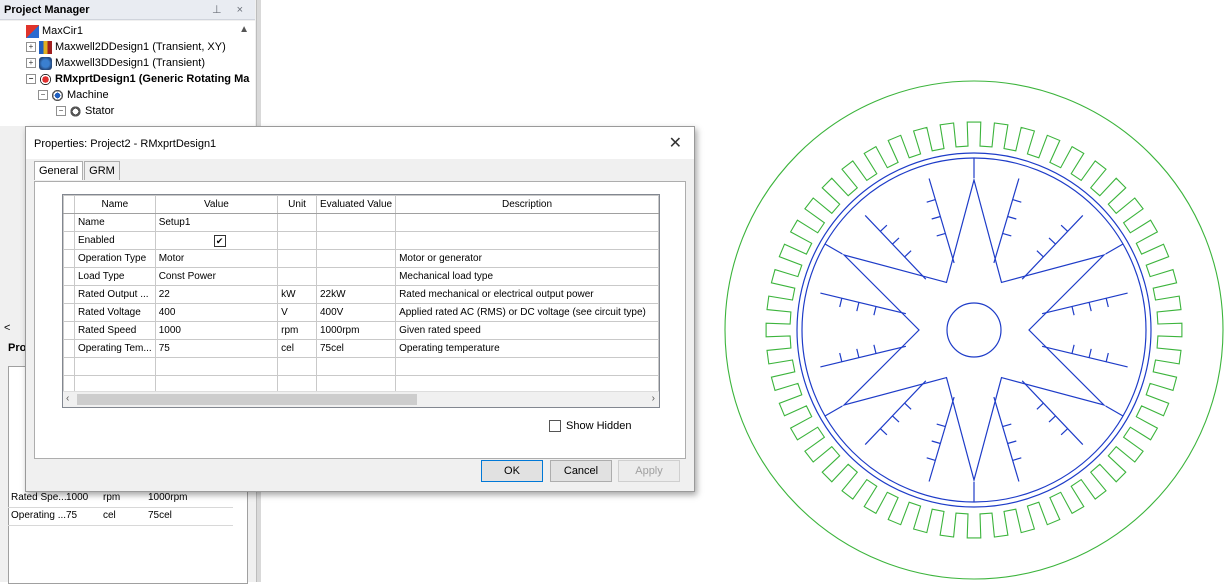  What do you see at coordinates (527, 330) in the screenshot?
I see `cell-description: Given rated speed` at bounding box center [527, 330].